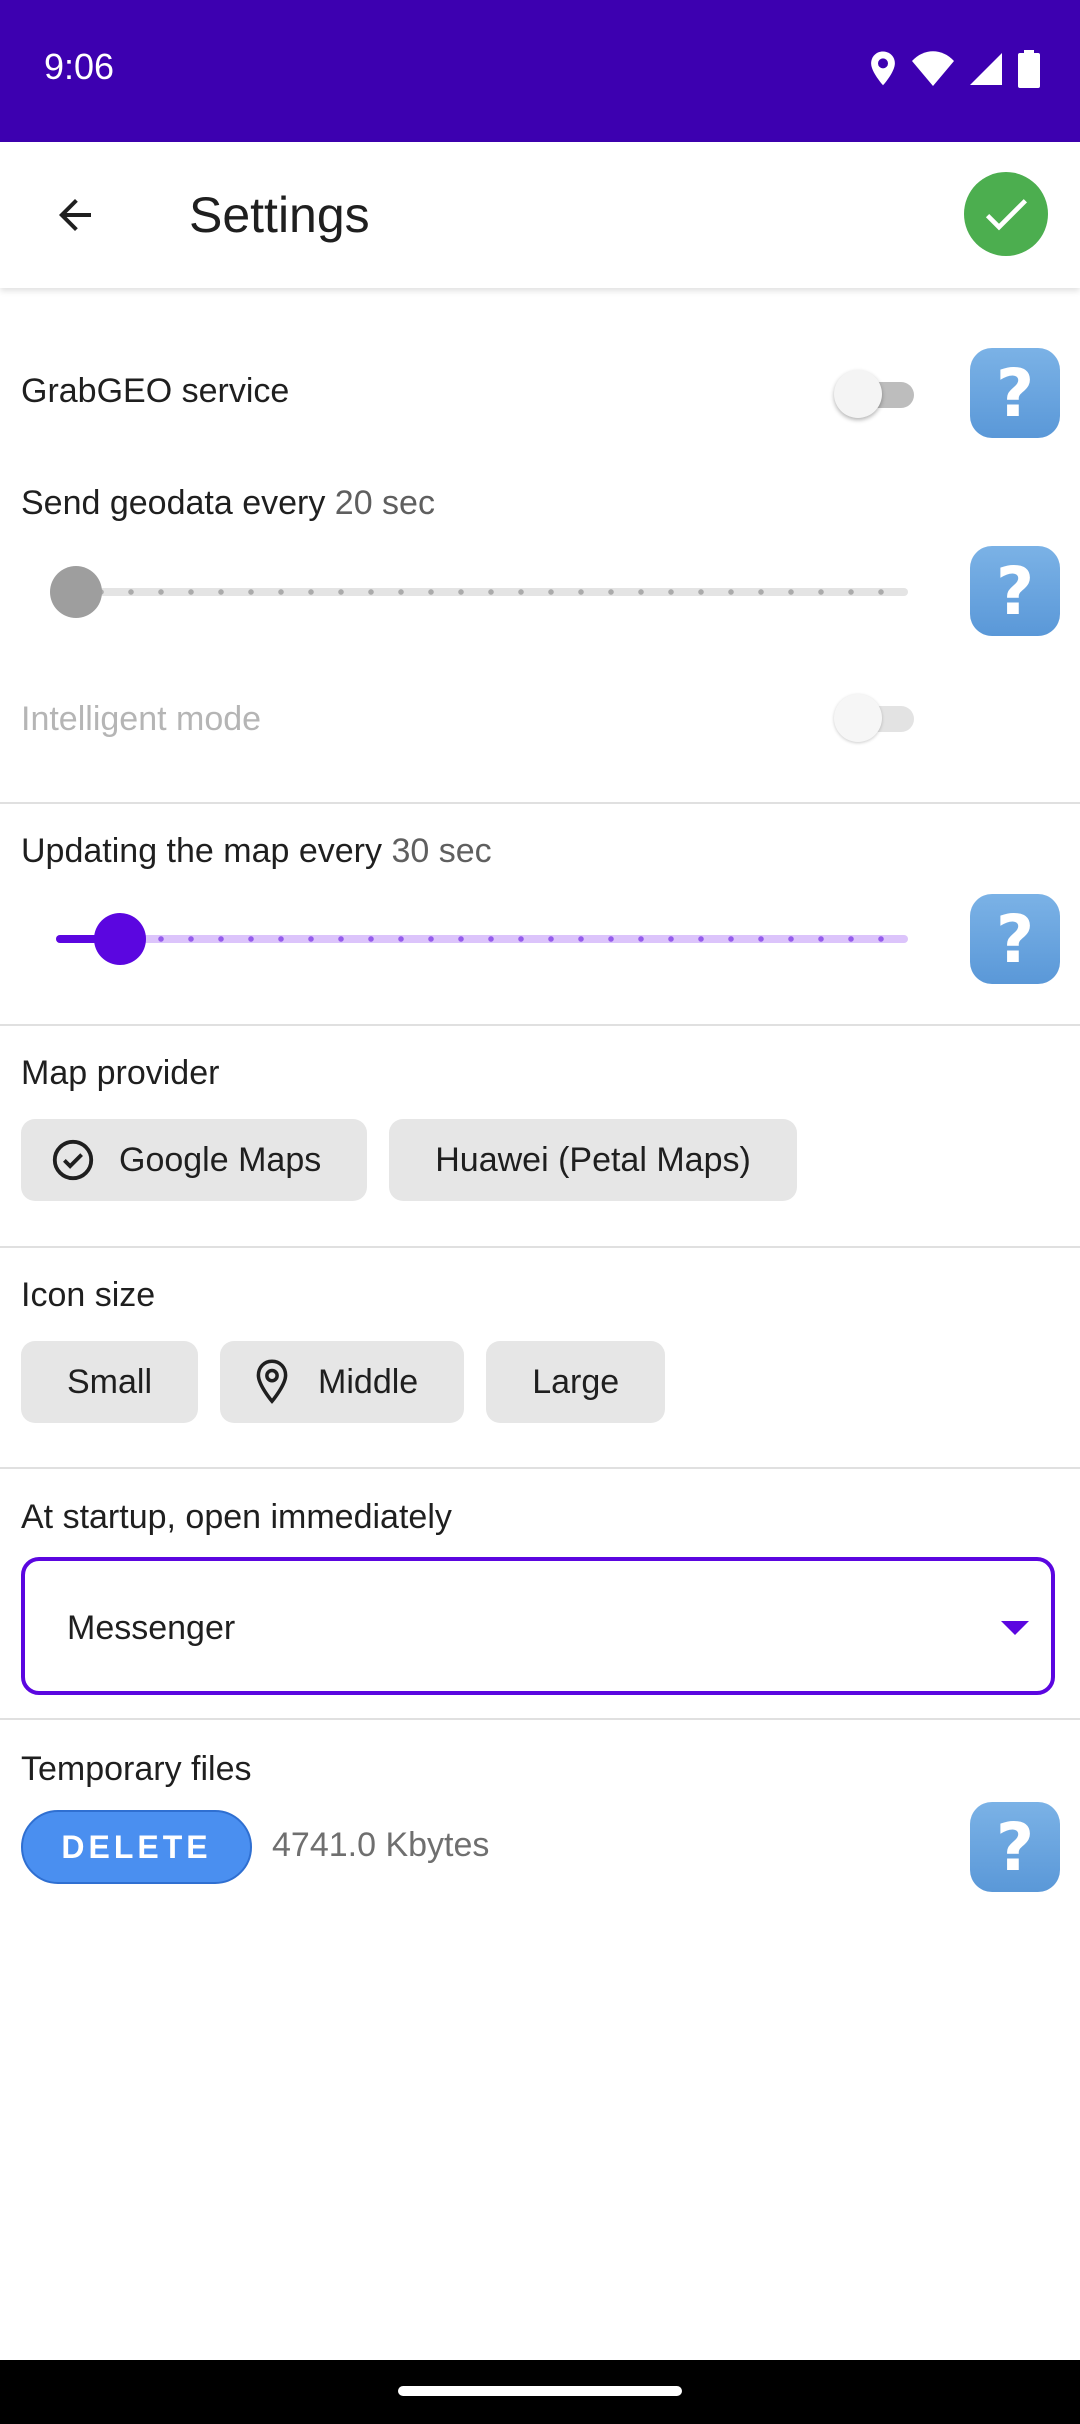 This screenshot has width=1080, height=2424. I want to click on icon-size-chips: Small Middle Large, so click(343, 1382).